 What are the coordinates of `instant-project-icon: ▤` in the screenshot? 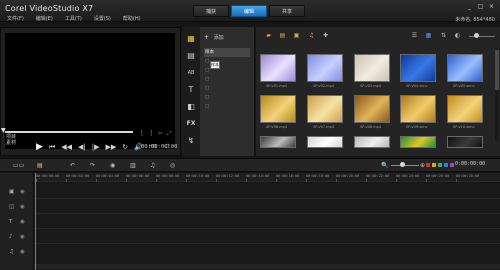 It's located at (191, 56).